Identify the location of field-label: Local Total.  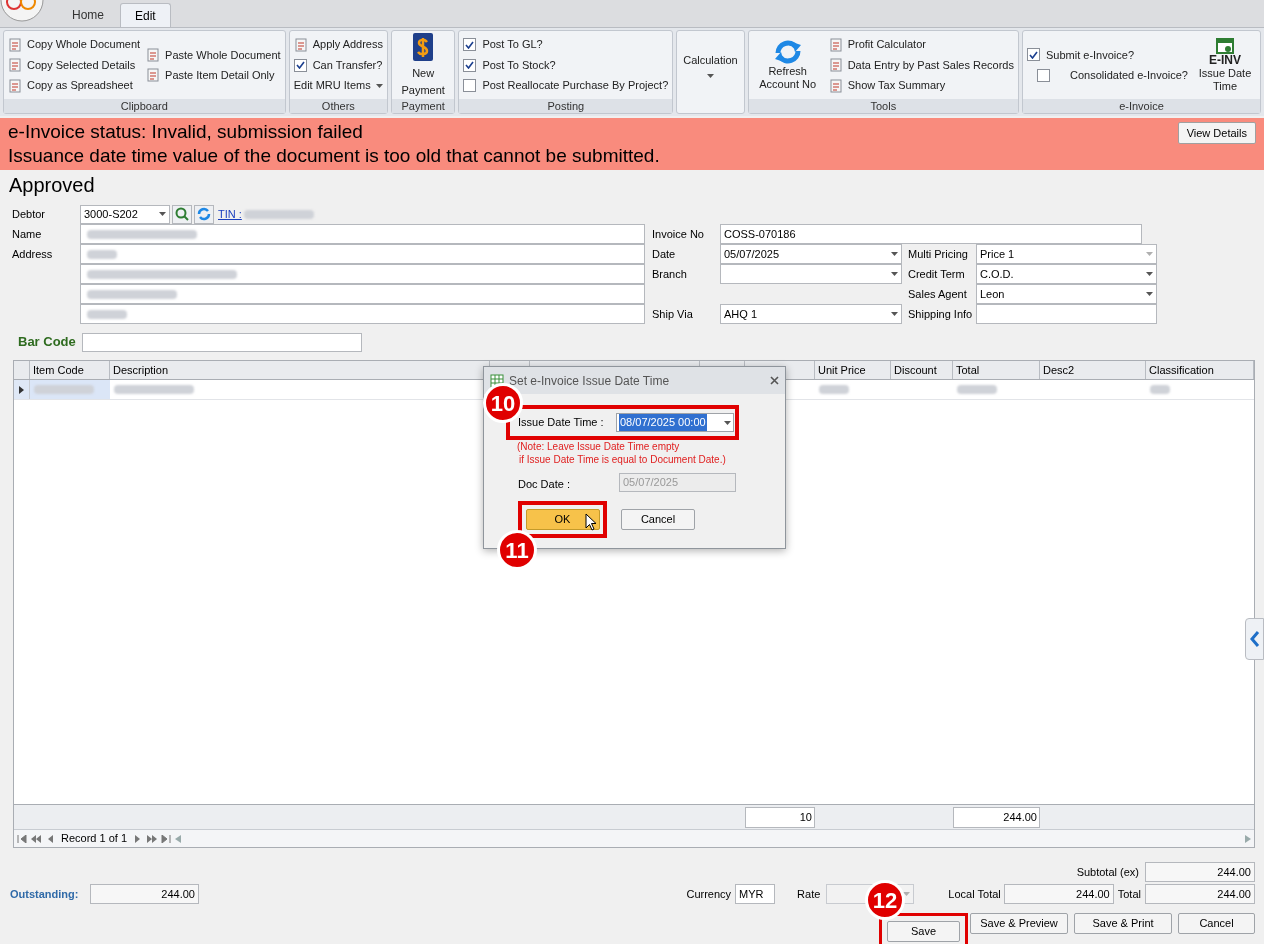
(974, 894).